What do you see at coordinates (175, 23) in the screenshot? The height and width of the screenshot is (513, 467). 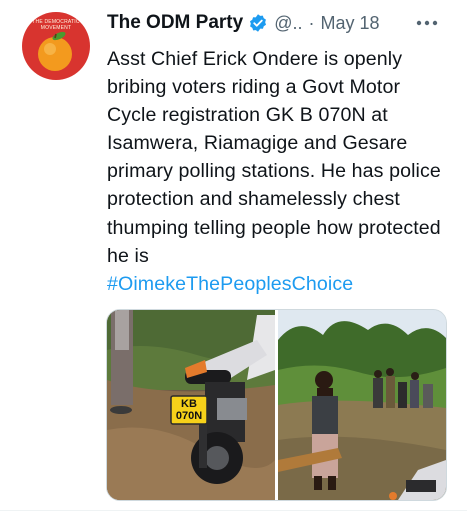 I see `display-name: The ODM Party` at bounding box center [175, 23].